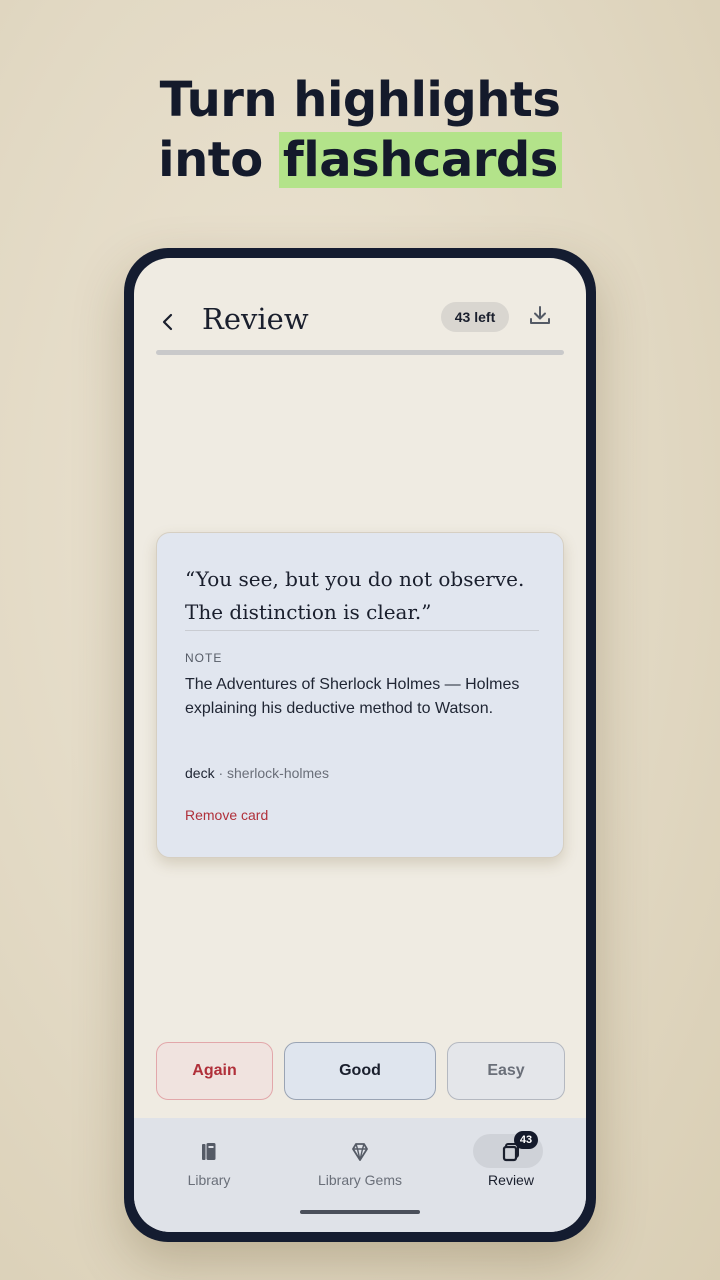  I want to click on nav-item-review: 43 Review, so click(511, 1162).